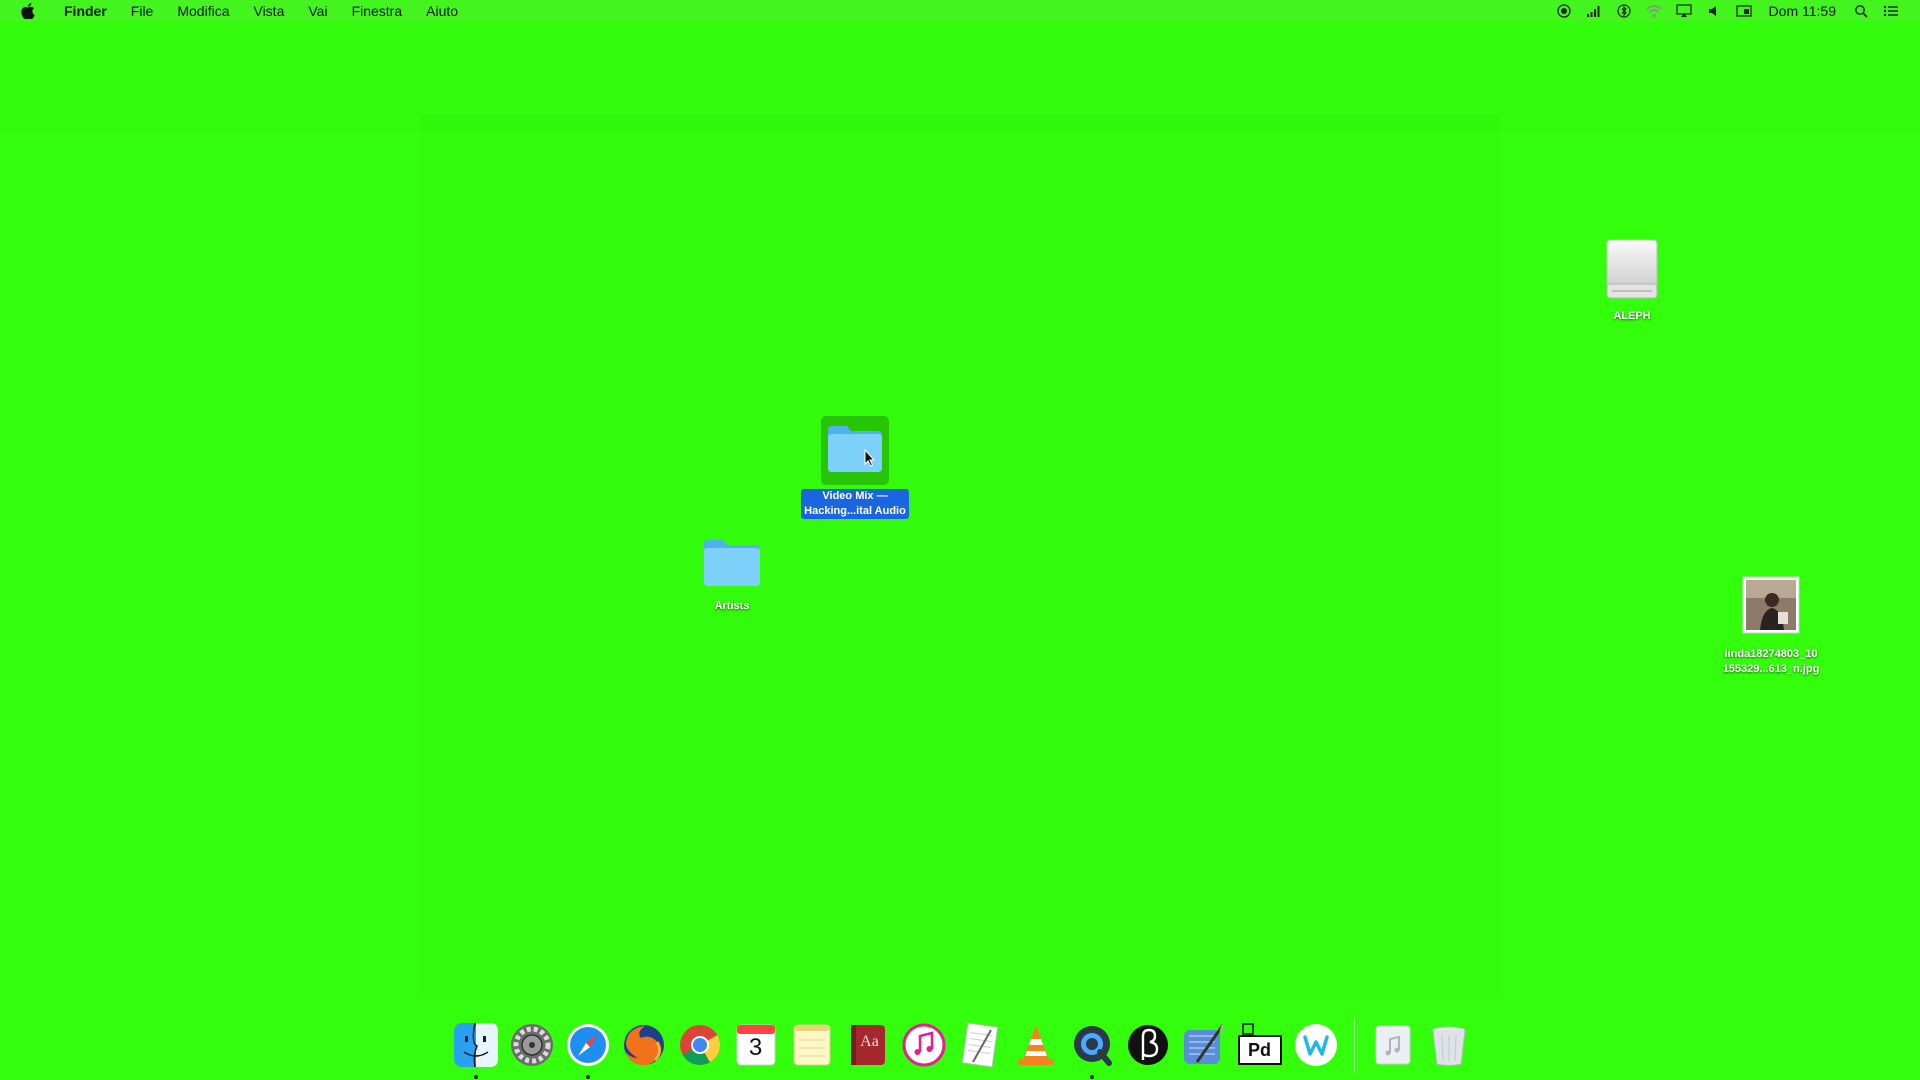 The width and height of the screenshot is (1920, 1080). I want to click on video-folder-label-line1: Video Mix —, so click(855, 496).